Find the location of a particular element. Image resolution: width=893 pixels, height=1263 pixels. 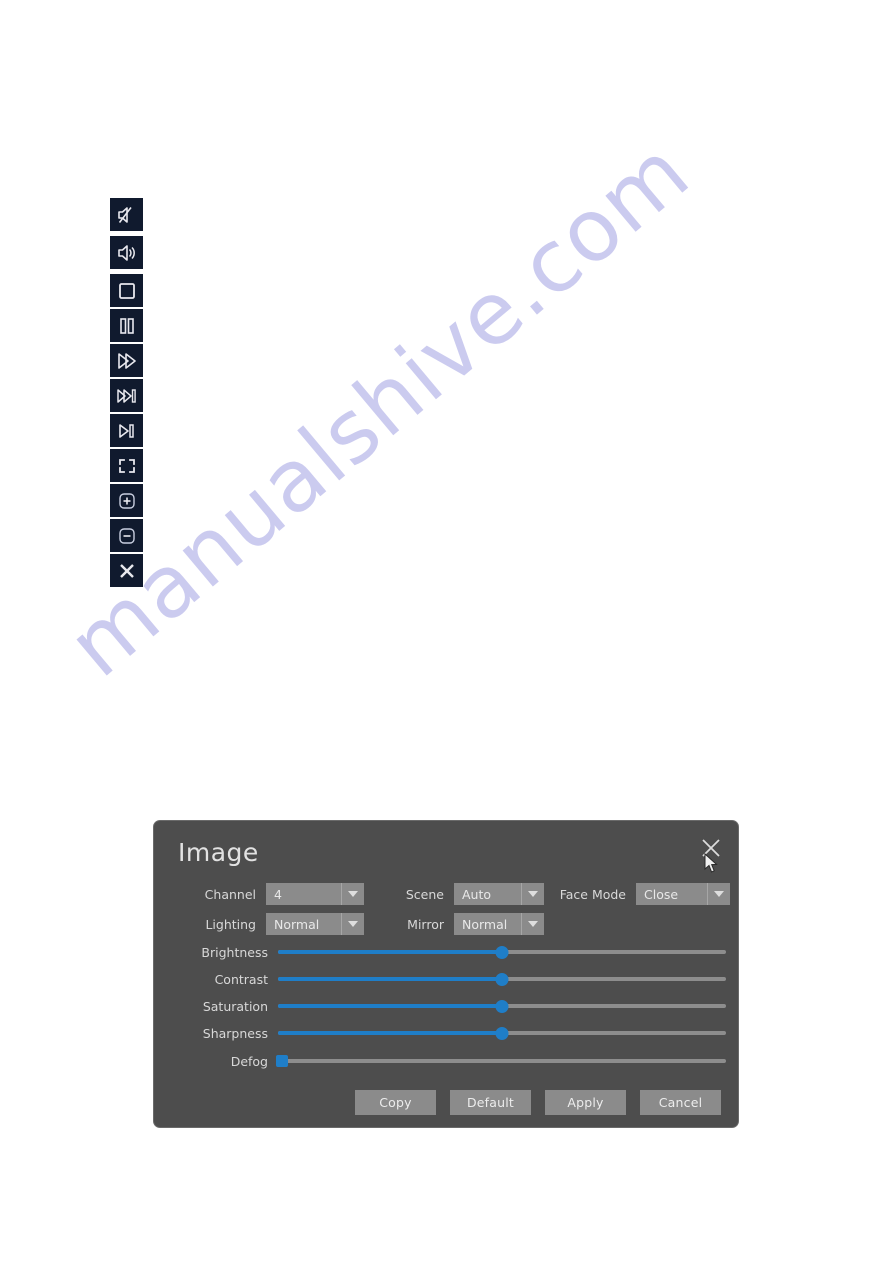

slider-track is located at coordinates (502, 1061).